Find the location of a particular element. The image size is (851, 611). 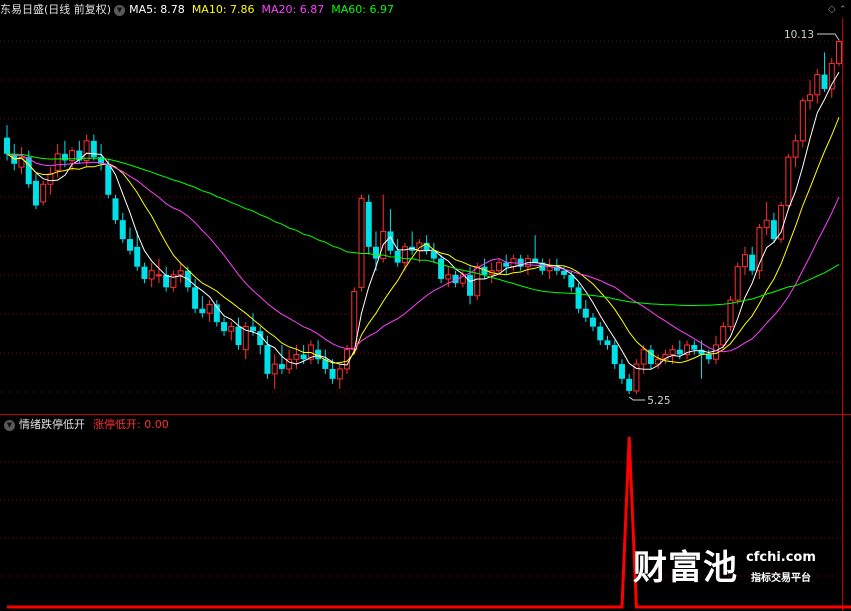

diamond-icon: ◇ is located at coordinates (832, 9).